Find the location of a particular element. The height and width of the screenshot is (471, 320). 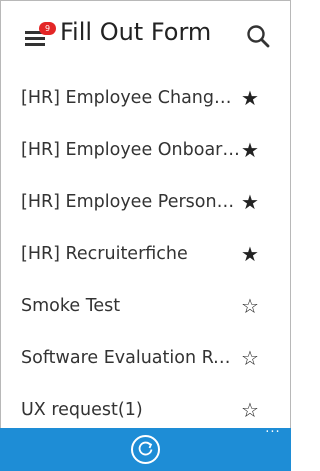

refresh-button is located at coordinates (145, 449).